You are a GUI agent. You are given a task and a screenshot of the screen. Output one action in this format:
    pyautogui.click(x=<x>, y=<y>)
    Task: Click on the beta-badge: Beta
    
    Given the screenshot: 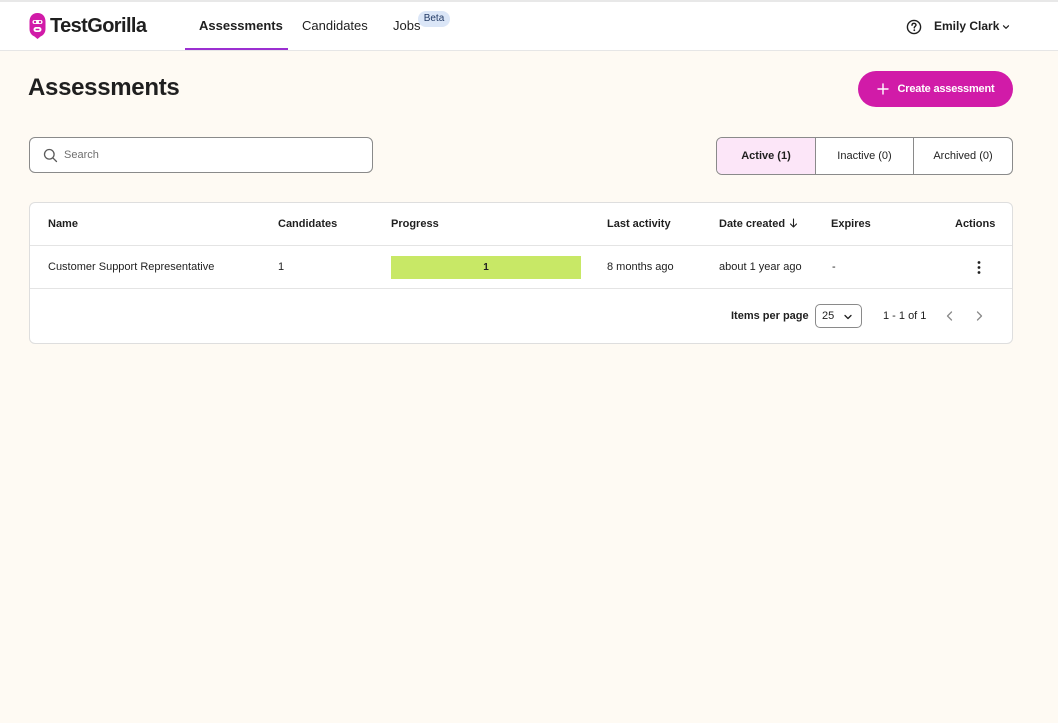 What is the action you would take?
    pyautogui.click(x=434, y=19)
    